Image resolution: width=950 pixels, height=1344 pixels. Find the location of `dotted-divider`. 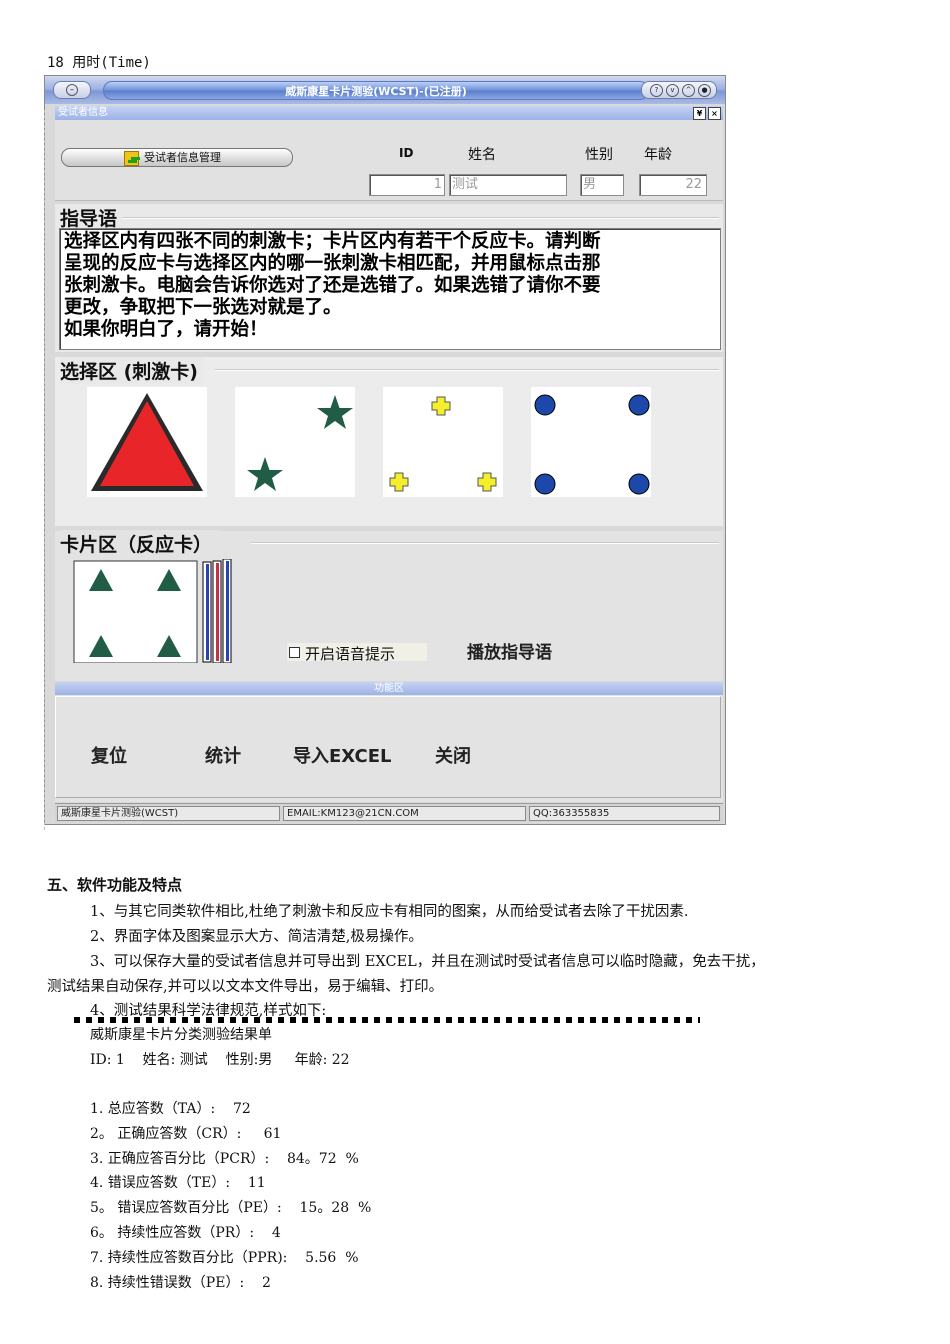

dotted-divider is located at coordinates (387, 1020).